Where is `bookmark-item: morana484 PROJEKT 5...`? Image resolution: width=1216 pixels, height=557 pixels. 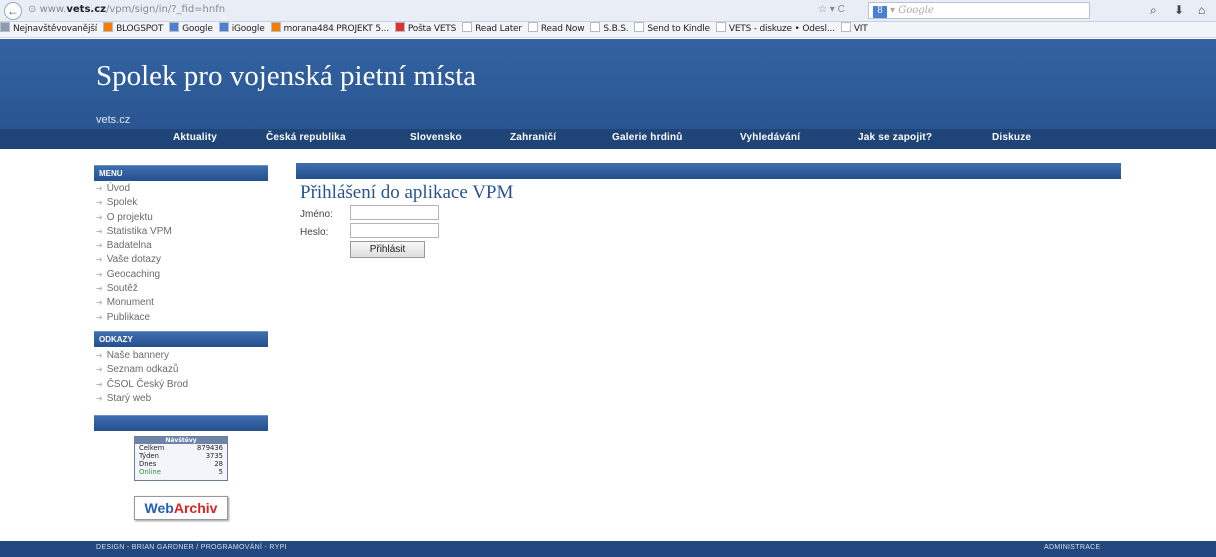
bookmark-item: morana484 PROJEKT 5... is located at coordinates (330, 29).